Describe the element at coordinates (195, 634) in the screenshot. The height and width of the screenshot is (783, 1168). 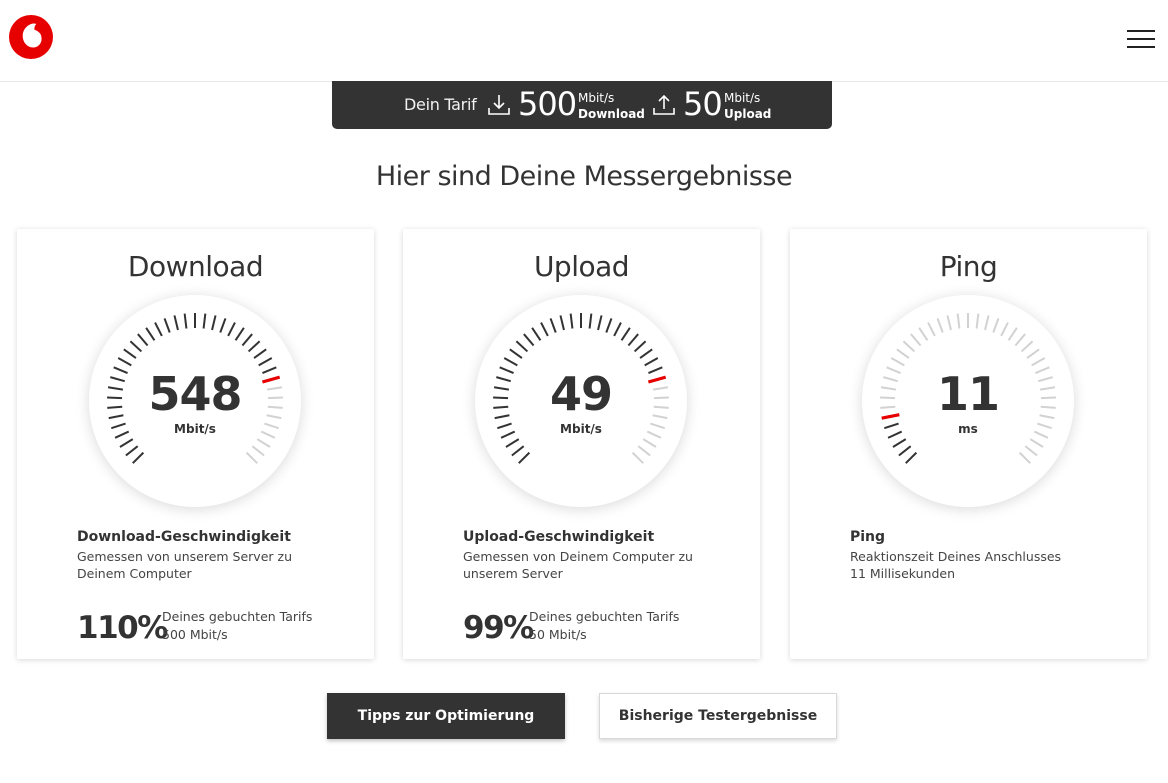
I see `percent-line: 500 Mbit/s` at that location.